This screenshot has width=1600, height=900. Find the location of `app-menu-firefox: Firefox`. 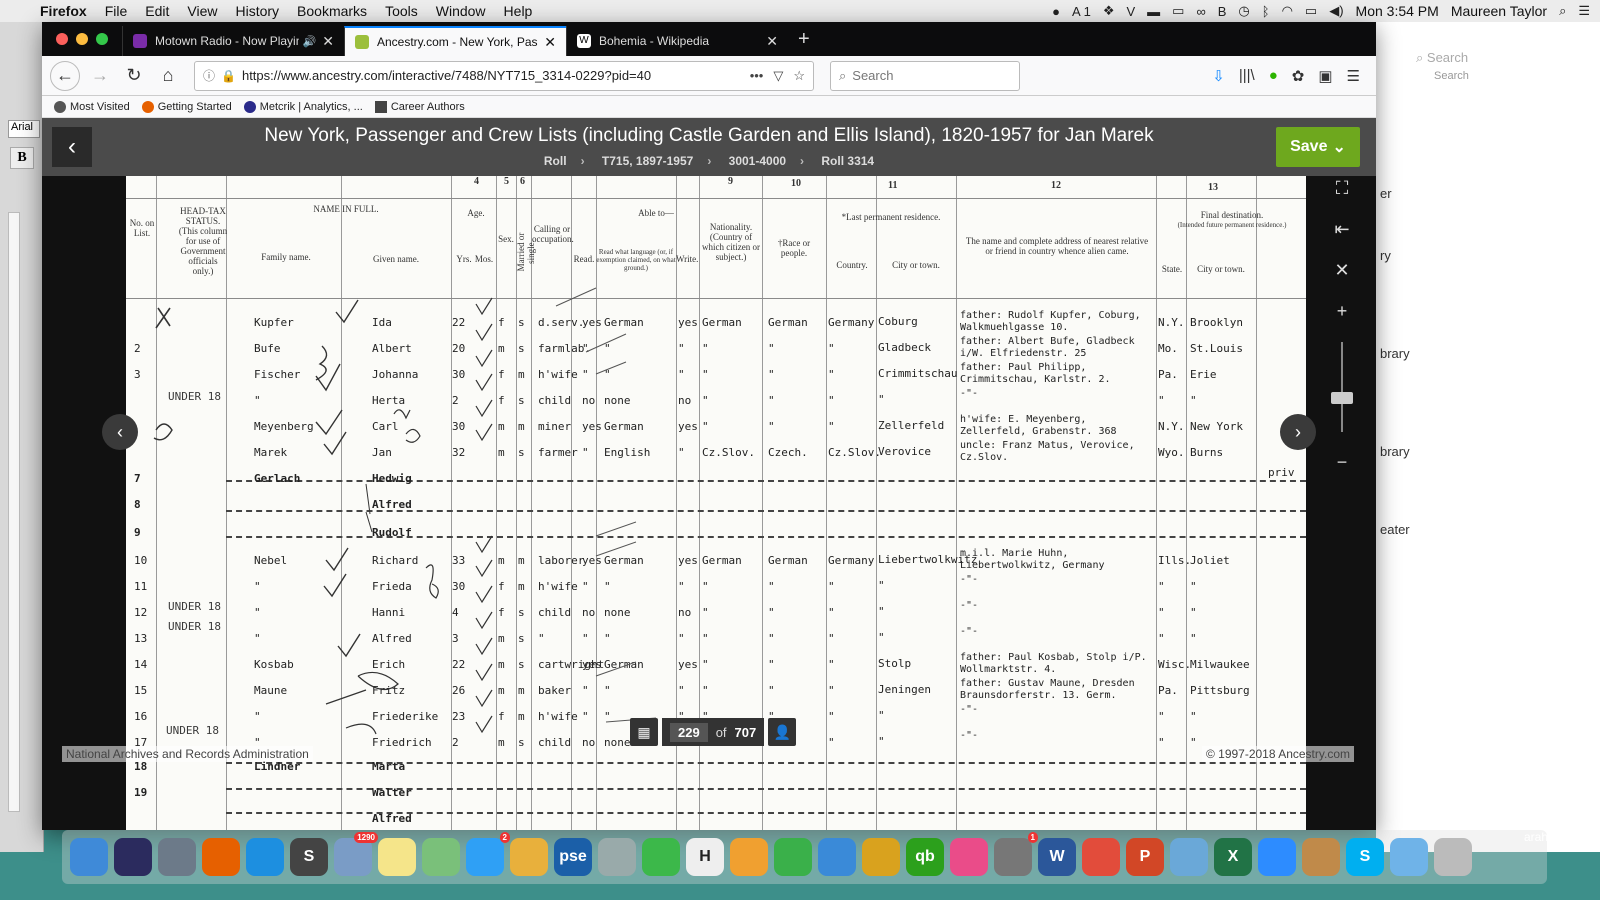

app-menu-firefox: Firefox is located at coordinates (63, 11).